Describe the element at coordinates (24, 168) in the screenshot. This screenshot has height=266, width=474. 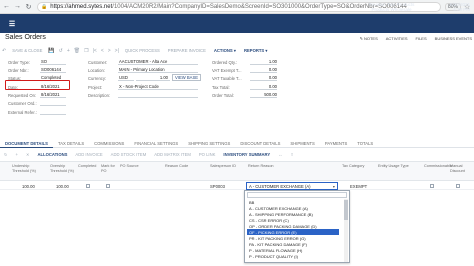
I see `col-undership: Undership Threshold (%)` at that location.